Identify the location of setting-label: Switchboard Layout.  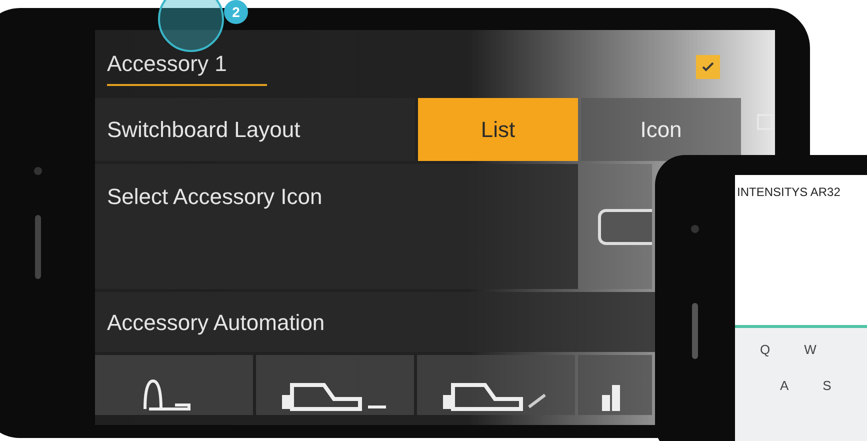
(255, 129).